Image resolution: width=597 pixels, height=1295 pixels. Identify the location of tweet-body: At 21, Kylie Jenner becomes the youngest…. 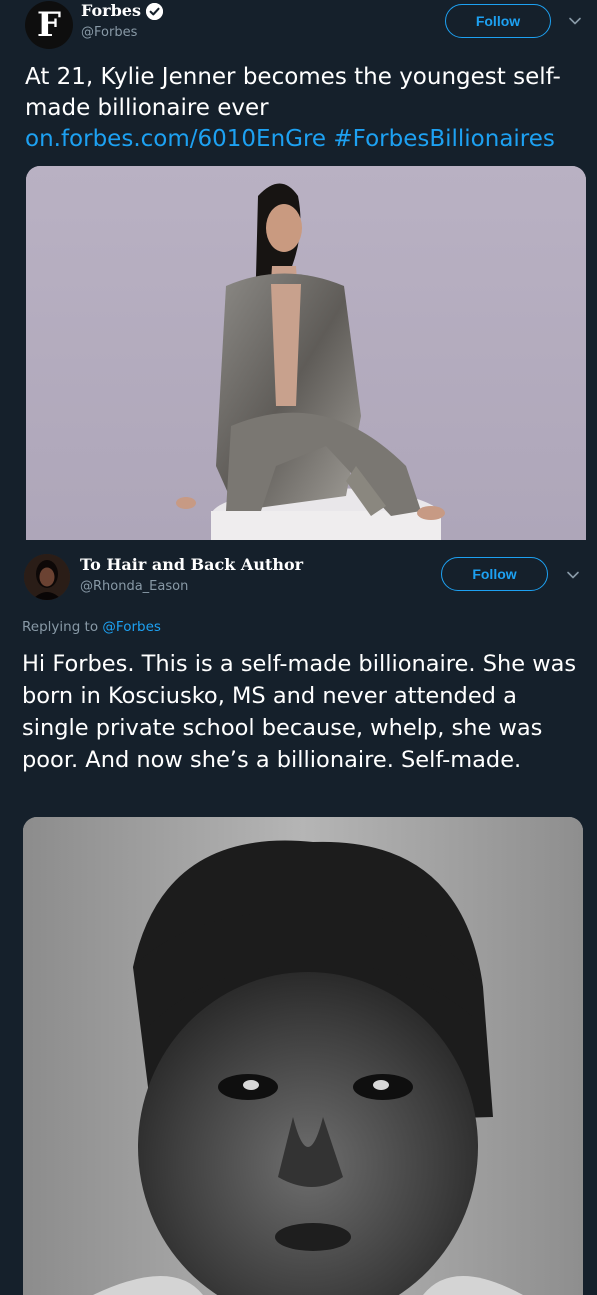
(293, 92).